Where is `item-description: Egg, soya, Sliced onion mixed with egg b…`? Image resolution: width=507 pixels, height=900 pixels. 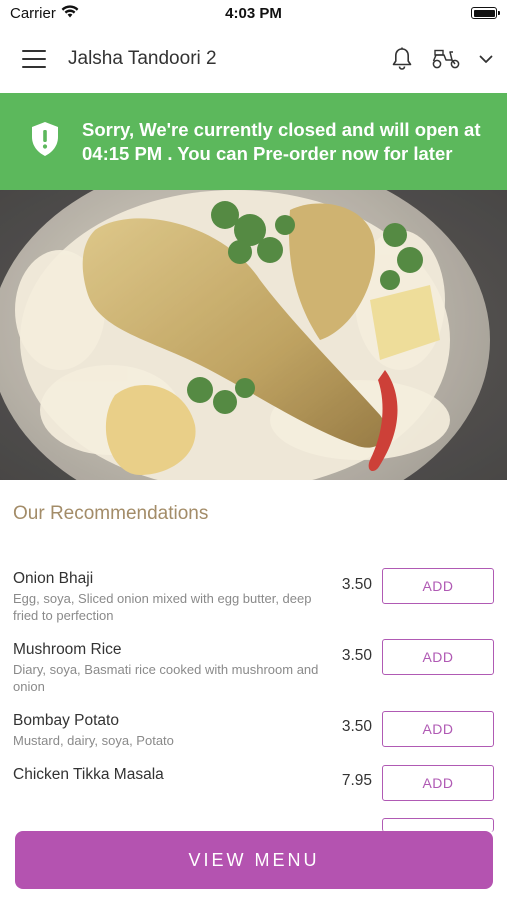 item-description: Egg, soya, Sliced onion mixed with egg b… is located at coordinates (162, 607).